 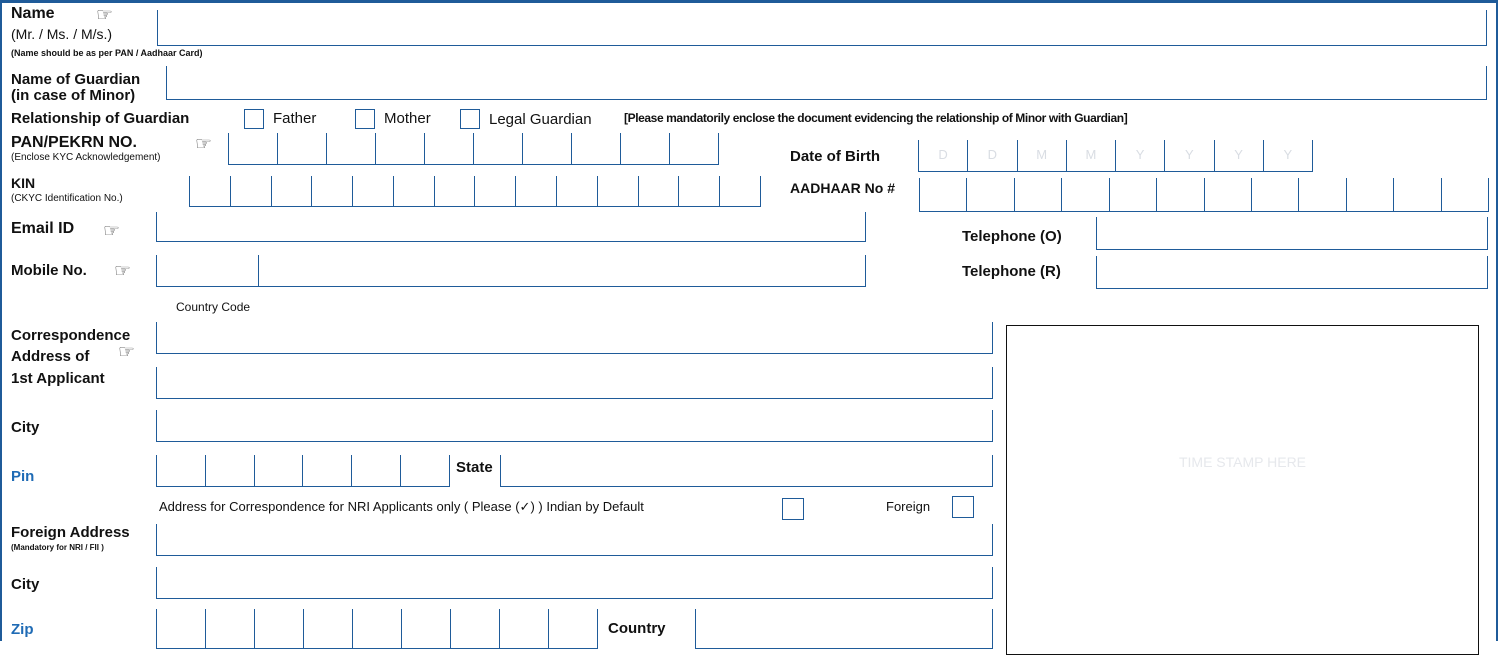 I want to click on father-option-label: Father, so click(x=295, y=118).